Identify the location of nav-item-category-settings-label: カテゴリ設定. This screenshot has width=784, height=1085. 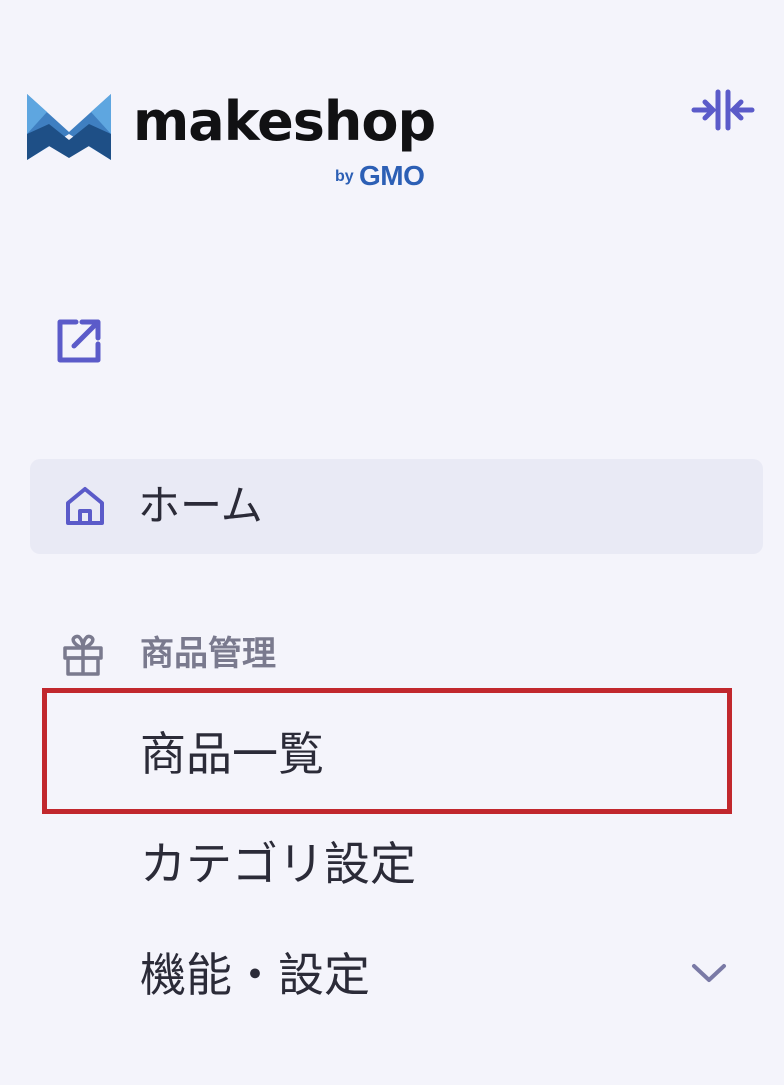
(278, 864).